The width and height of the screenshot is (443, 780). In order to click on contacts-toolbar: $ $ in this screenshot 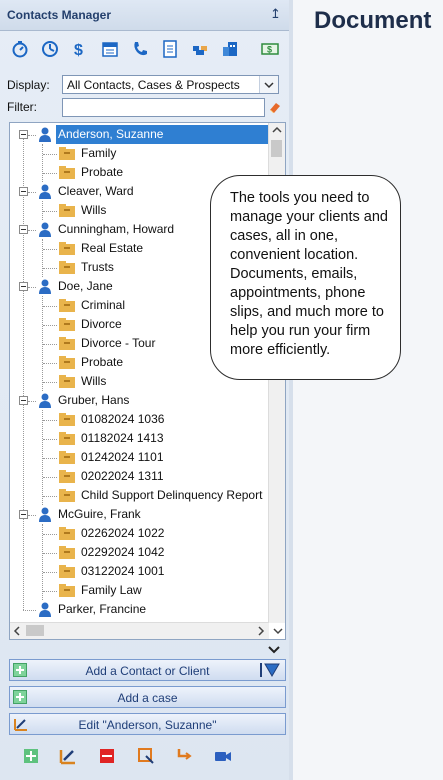, I will do `click(145, 49)`.